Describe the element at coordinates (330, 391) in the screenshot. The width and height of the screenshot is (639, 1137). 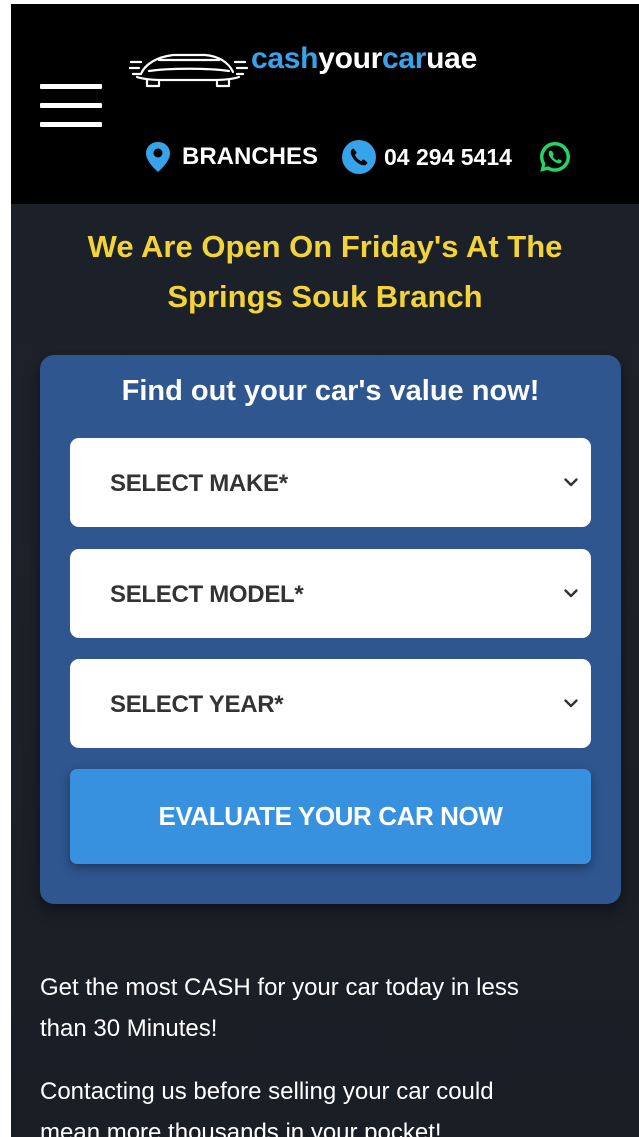
I see `form-title: Find out your car's value now!` at that location.